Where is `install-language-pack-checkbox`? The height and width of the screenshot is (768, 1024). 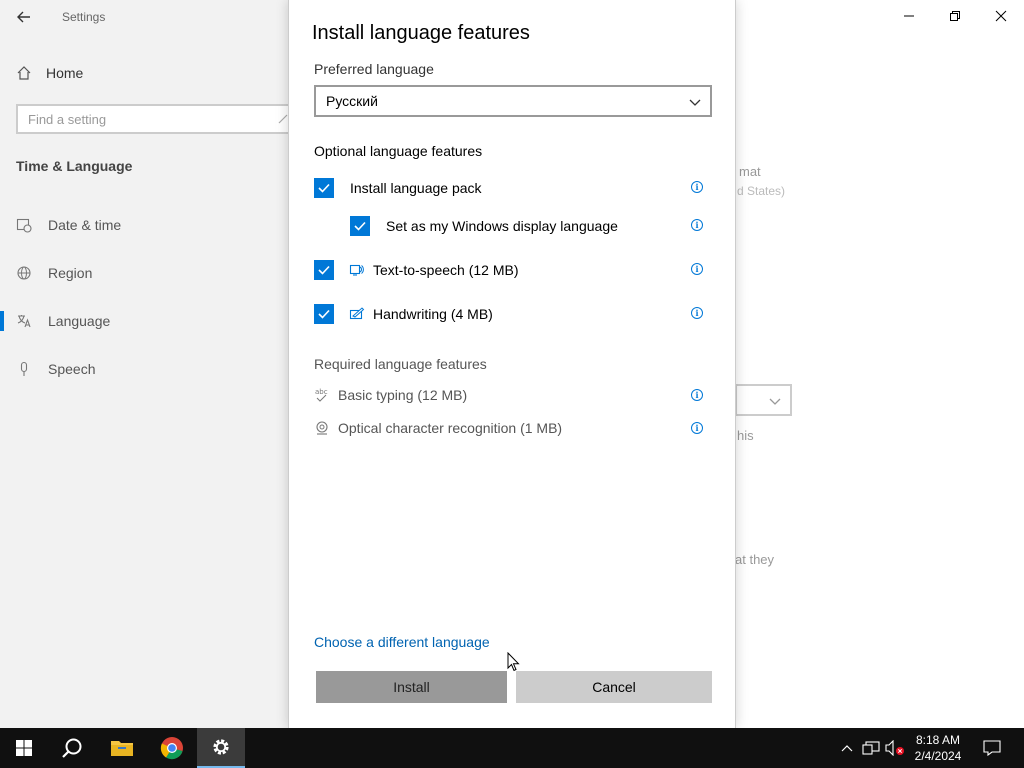 install-language-pack-checkbox is located at coordinates (324, 188).